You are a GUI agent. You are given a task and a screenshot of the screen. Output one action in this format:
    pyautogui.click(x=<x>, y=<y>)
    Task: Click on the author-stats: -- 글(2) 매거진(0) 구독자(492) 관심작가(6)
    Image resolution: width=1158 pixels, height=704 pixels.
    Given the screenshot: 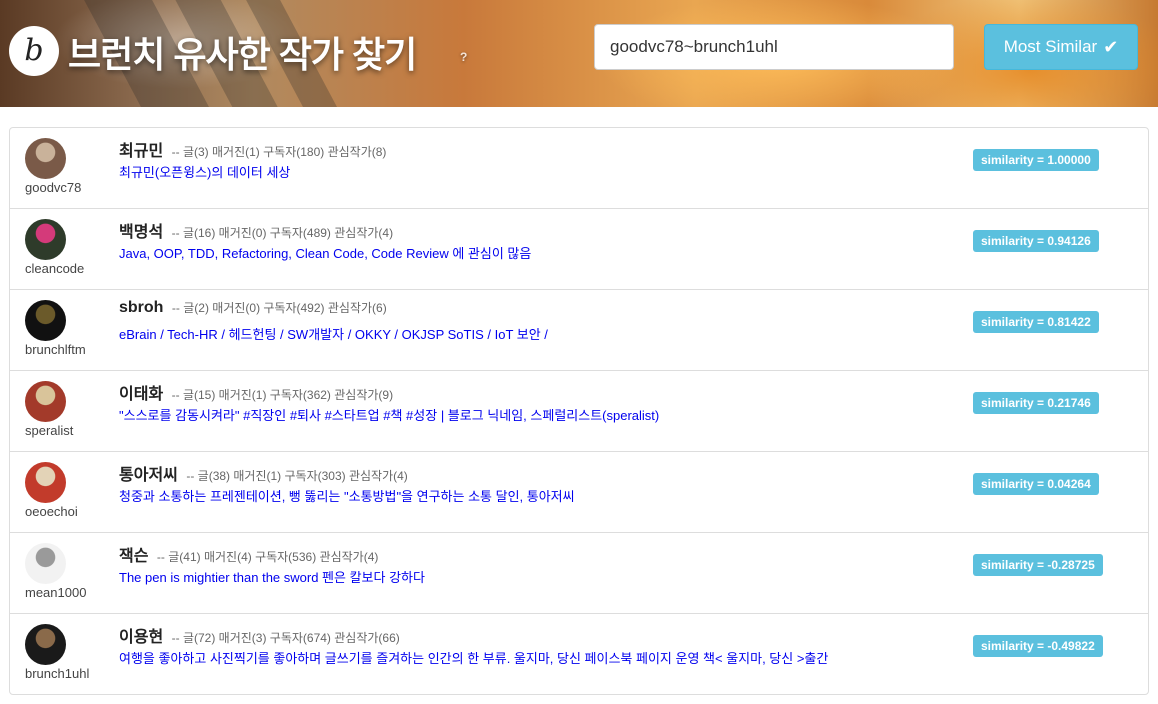 What is the action you would take?
    pyautogui.click(x=279, y=308)
    